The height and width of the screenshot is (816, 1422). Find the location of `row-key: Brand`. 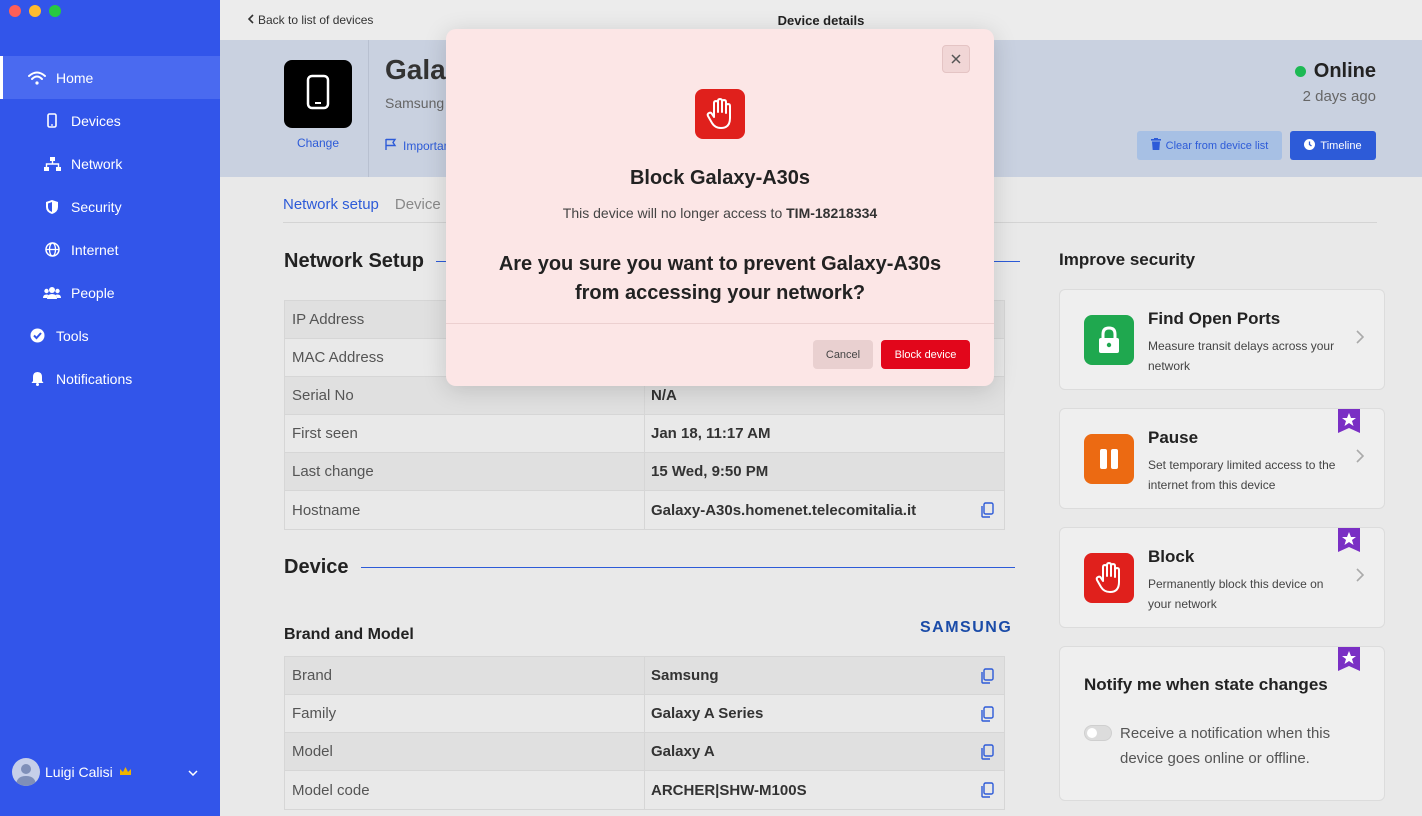

row-key: Brand is located at coordinates (465, 675).